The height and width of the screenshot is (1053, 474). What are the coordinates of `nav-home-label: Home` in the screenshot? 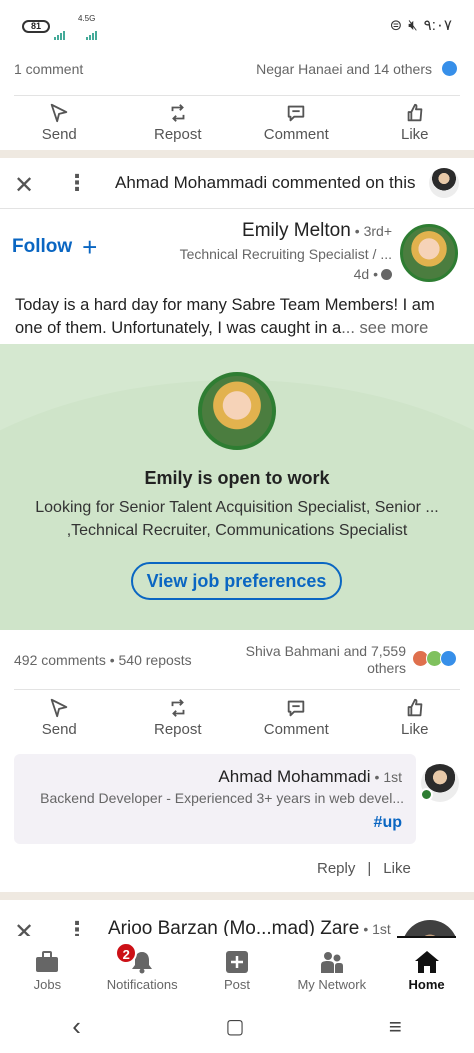 It's located at (426, 984).